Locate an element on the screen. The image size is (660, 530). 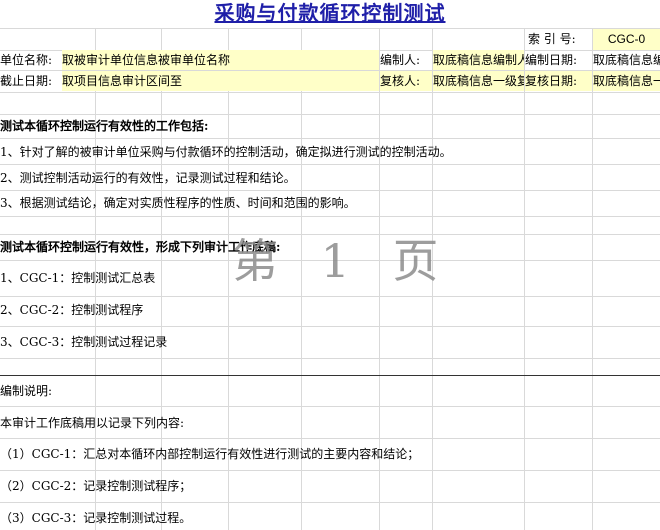
index-label: 索 引 号: is located at coordinates (552, 39).